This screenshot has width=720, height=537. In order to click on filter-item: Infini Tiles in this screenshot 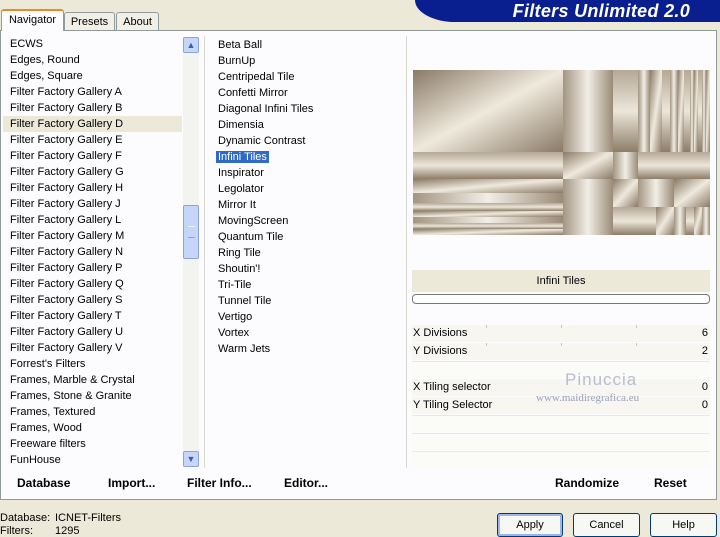, I will do `click(305, 157)`.